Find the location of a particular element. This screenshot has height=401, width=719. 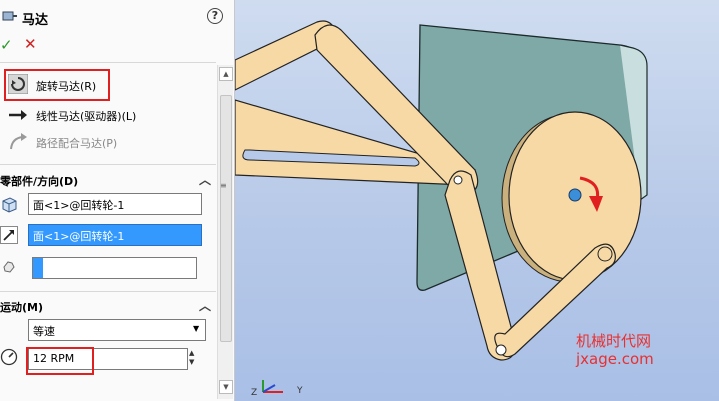

direction-cube-icon is located at coordinates (9, 205).